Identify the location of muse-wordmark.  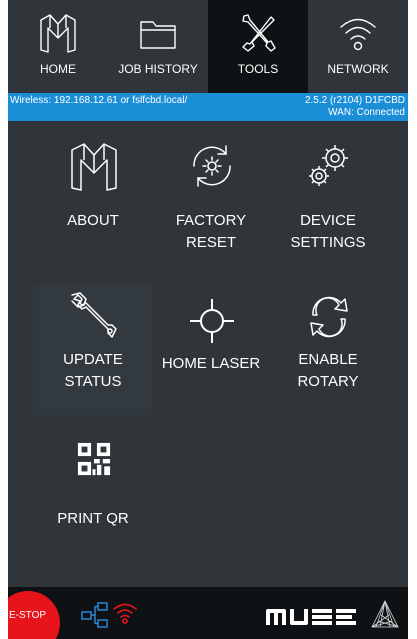
(311, 617).